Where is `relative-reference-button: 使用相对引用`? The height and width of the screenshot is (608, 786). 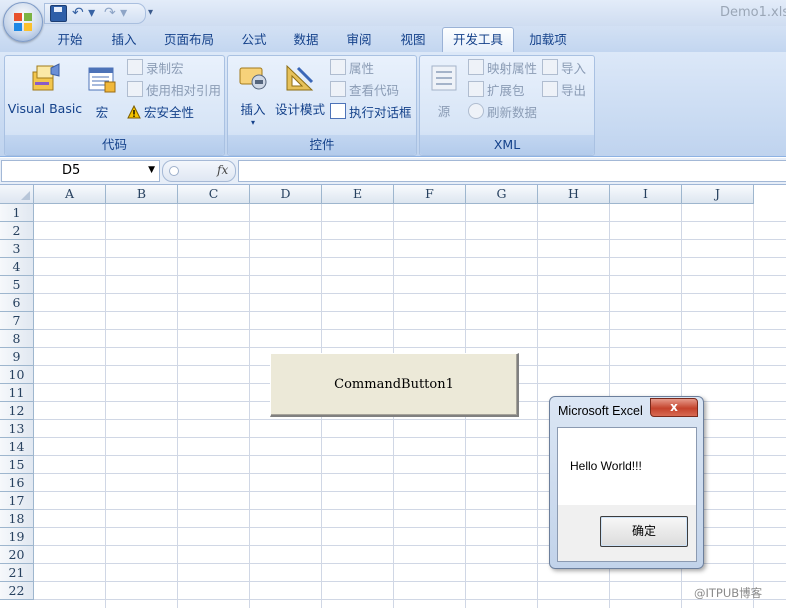
relative-reference-button: 使用相对引用 is located at coordinates (174, 91).